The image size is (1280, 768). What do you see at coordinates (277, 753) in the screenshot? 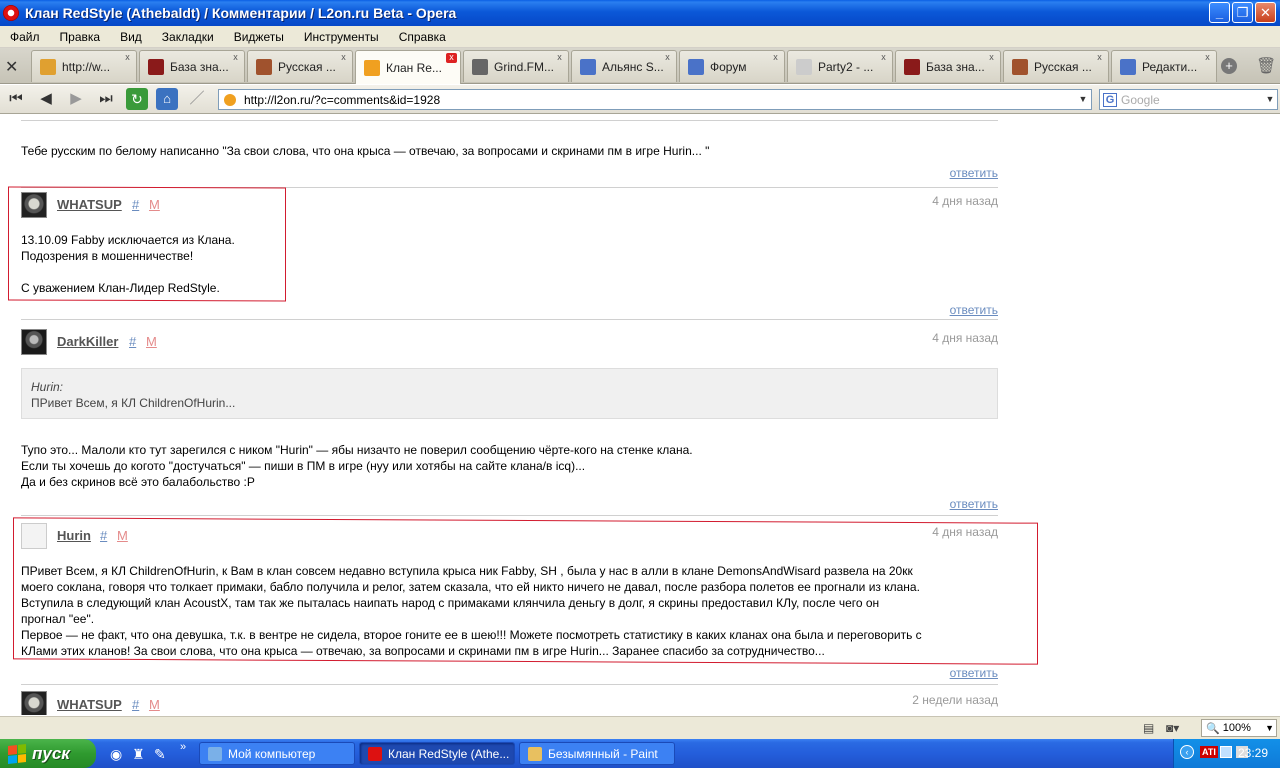
I see `taskbar-task: Мой компьютер` at bounding box center [277, 753].